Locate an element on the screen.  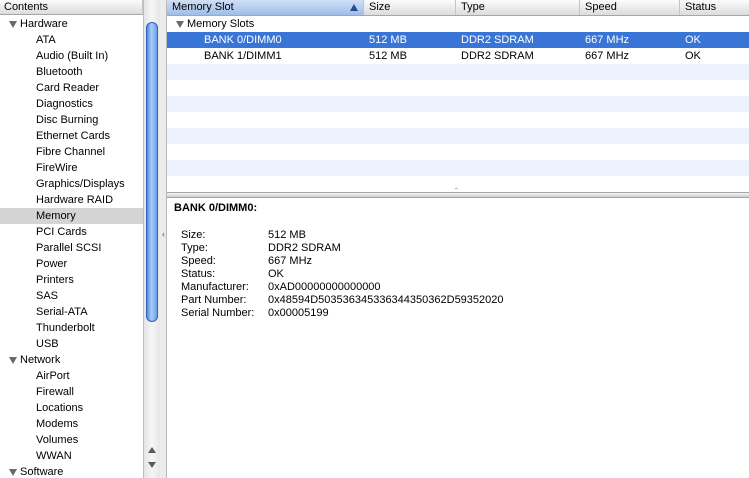
sidebar-item-wwan: WWAN is located at coordinates (71, 456).